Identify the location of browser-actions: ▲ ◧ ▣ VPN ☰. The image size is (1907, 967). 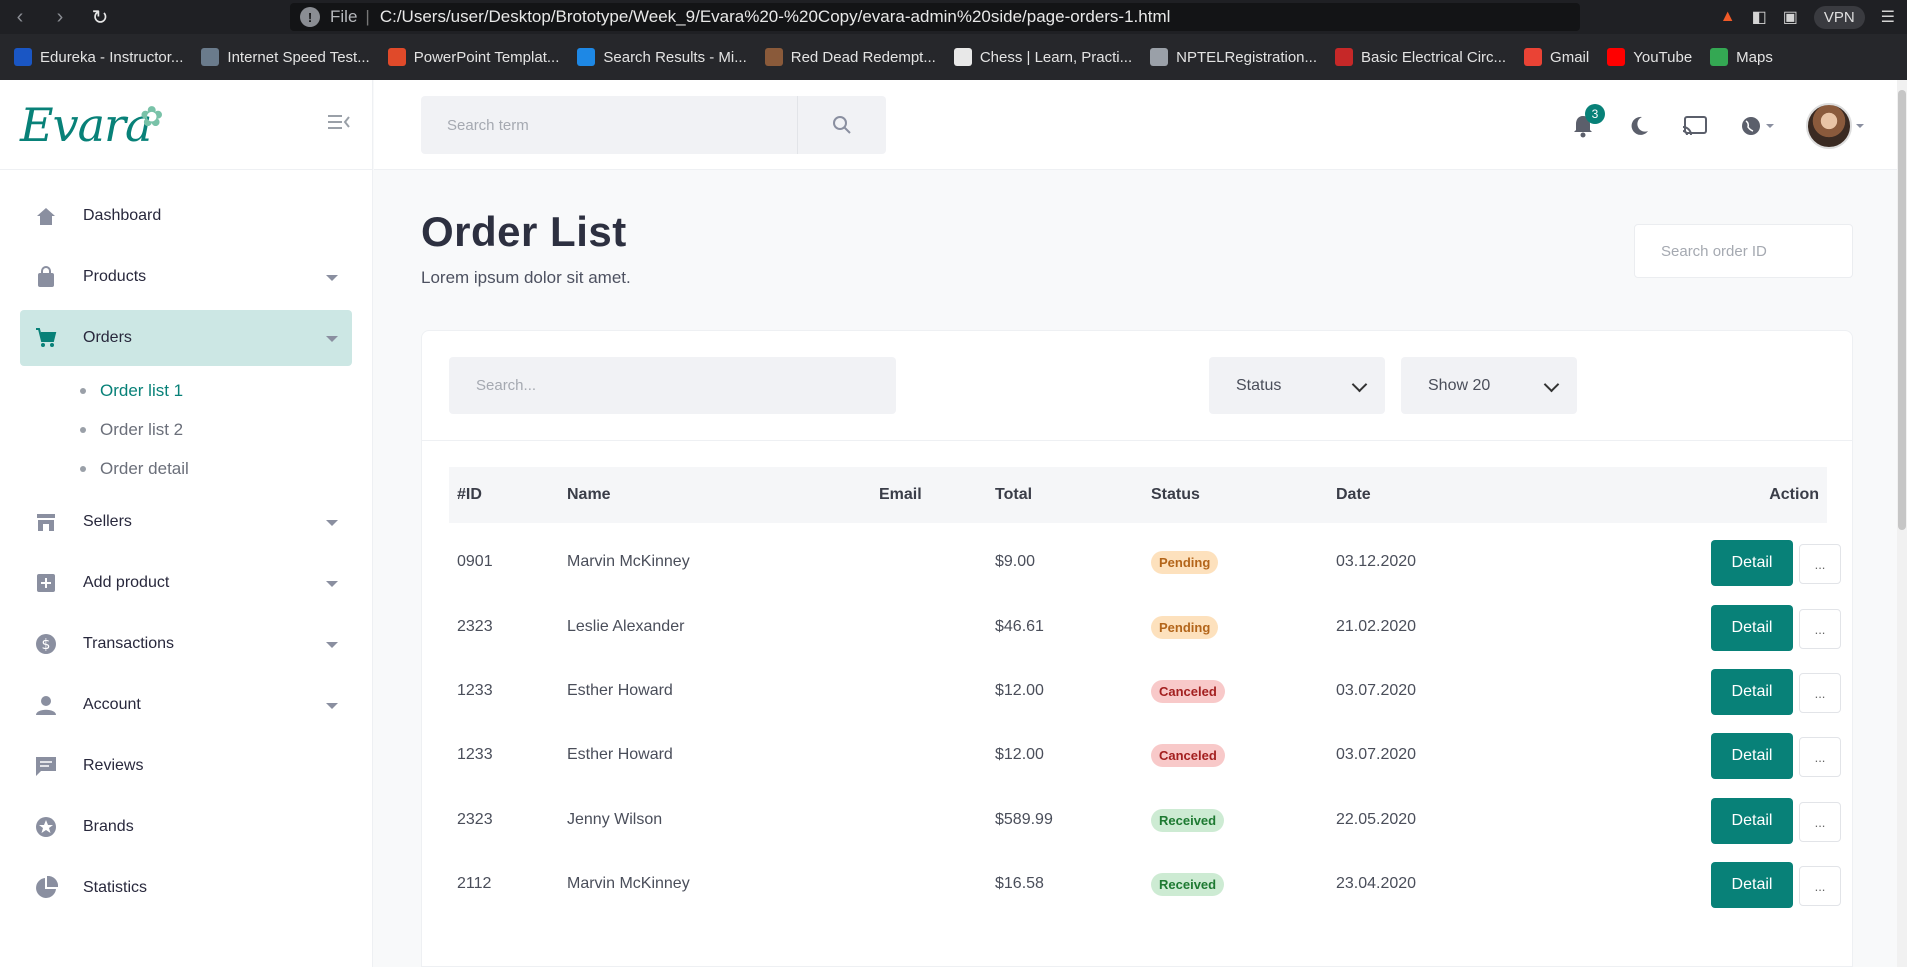
(1813, 17).